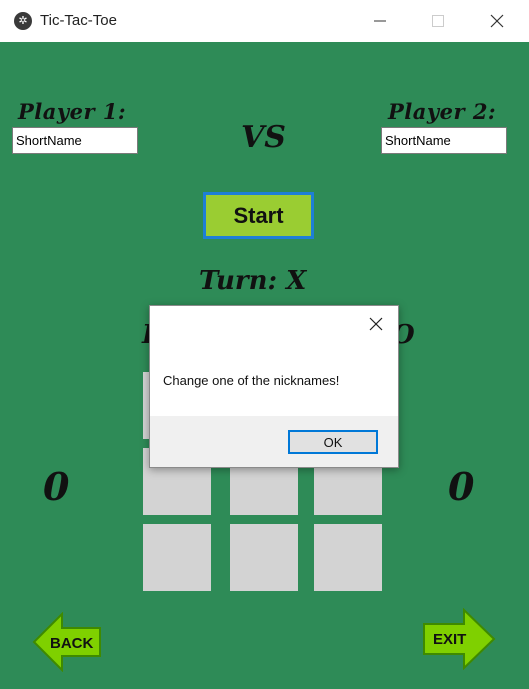 This screenshot has height=689, width=529. I want to click on maximize-button, so click(438, 21).